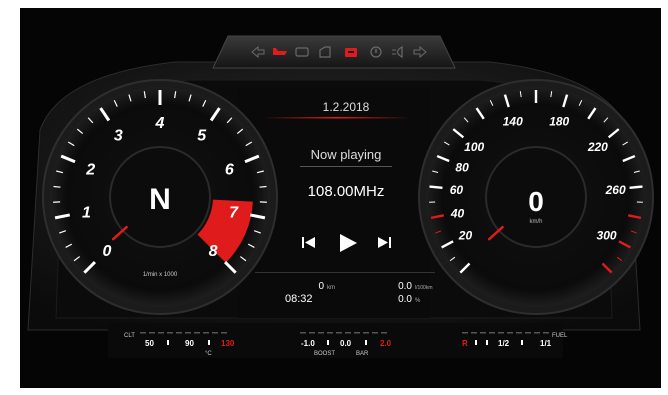  Describe the element at coordinates (536, 201) in the screenshot. I see `speed-value: 0` at that location.